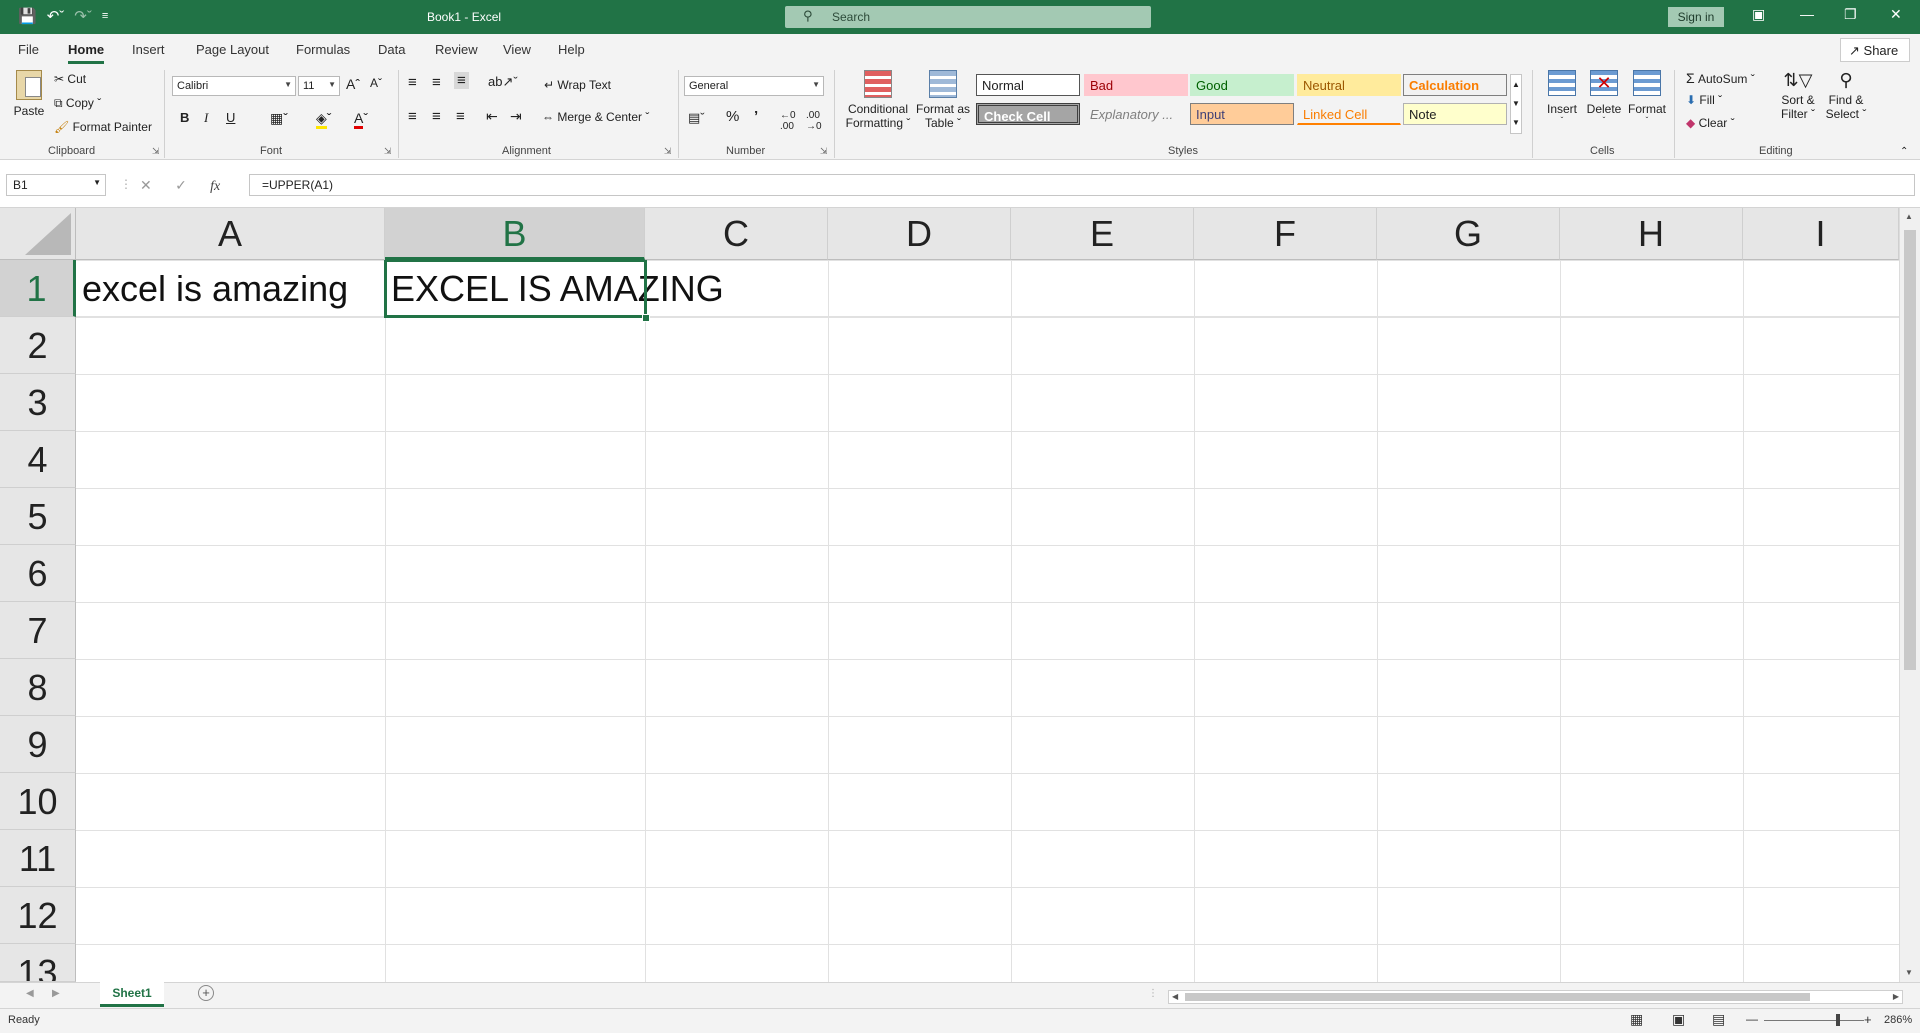 The height and width of the screenshot is (1033, 1920). Describe the element at coordinates (1678, 1019) in the screenshot. I see `page-layout-view-icon: ▣` at that location.